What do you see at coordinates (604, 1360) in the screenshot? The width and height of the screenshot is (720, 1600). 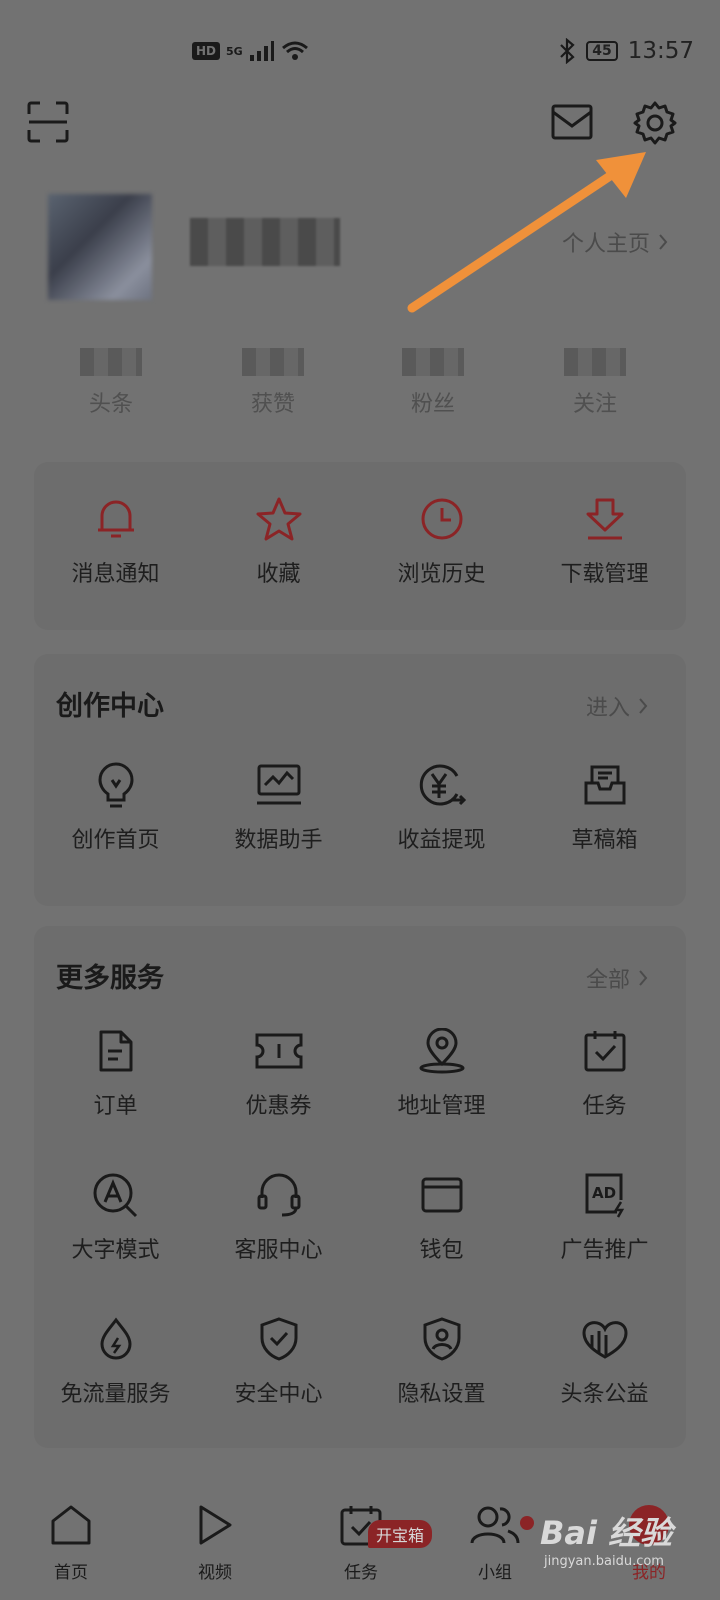 I see `toutiao-charity-button: 头条公益` at bounding box center [604, 1360].